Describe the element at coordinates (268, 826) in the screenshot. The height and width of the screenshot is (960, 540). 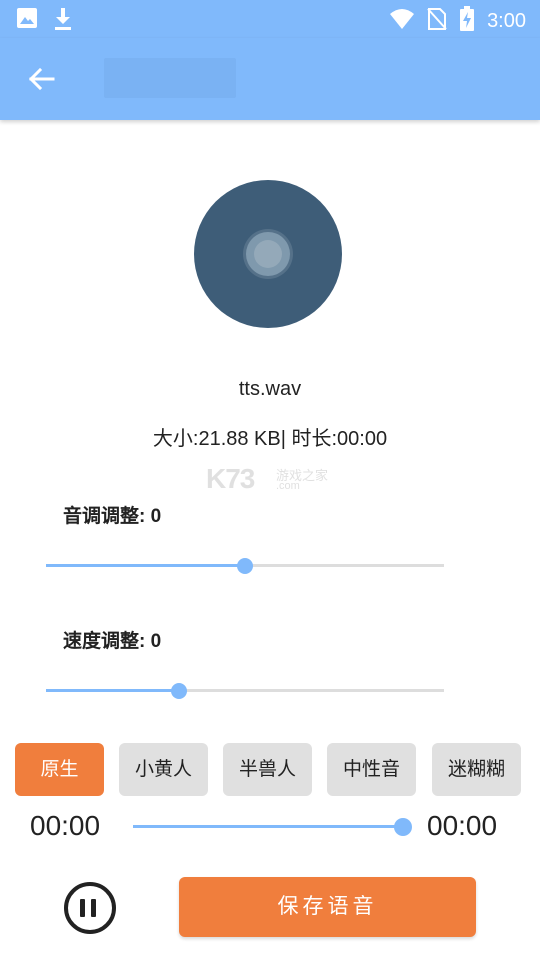
I see `progress-fill` at that location.